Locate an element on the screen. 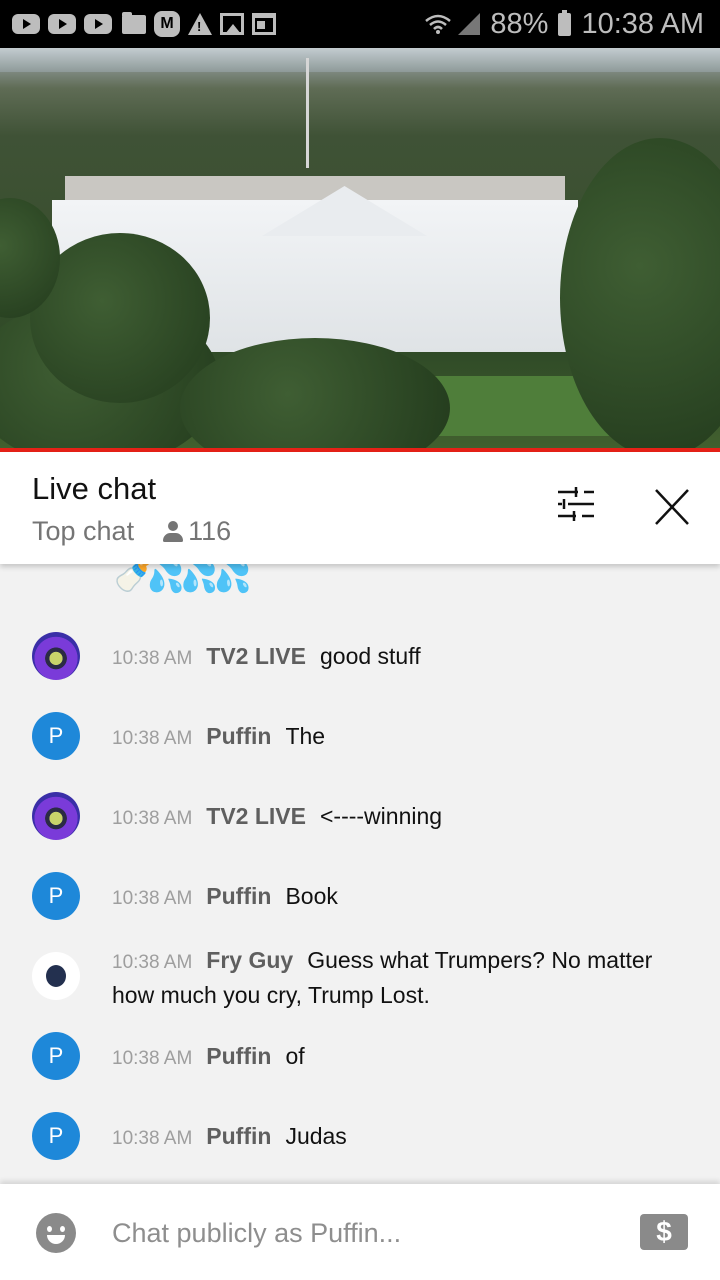  wifi-icon is located at coordinates (438, 24).